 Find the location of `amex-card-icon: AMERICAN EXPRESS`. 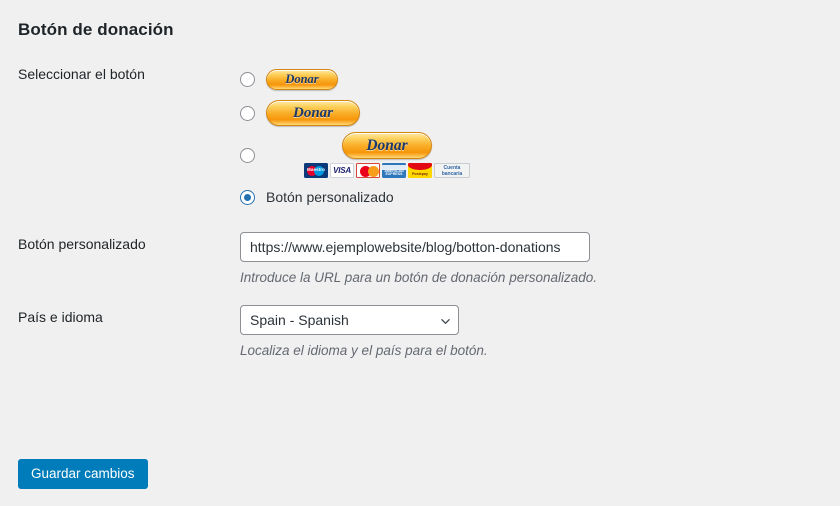

amex-card-icon: AMERICAN EXPRESS is located at coordinates (394, 170).